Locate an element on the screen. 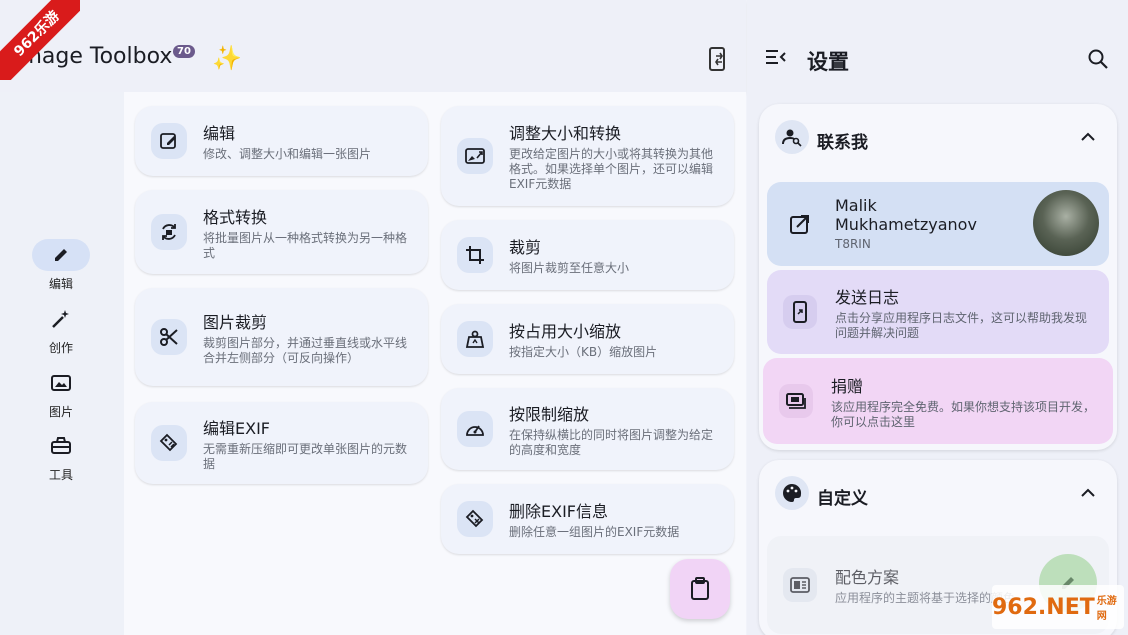  weight-icon is located at coordinates (475, 339).